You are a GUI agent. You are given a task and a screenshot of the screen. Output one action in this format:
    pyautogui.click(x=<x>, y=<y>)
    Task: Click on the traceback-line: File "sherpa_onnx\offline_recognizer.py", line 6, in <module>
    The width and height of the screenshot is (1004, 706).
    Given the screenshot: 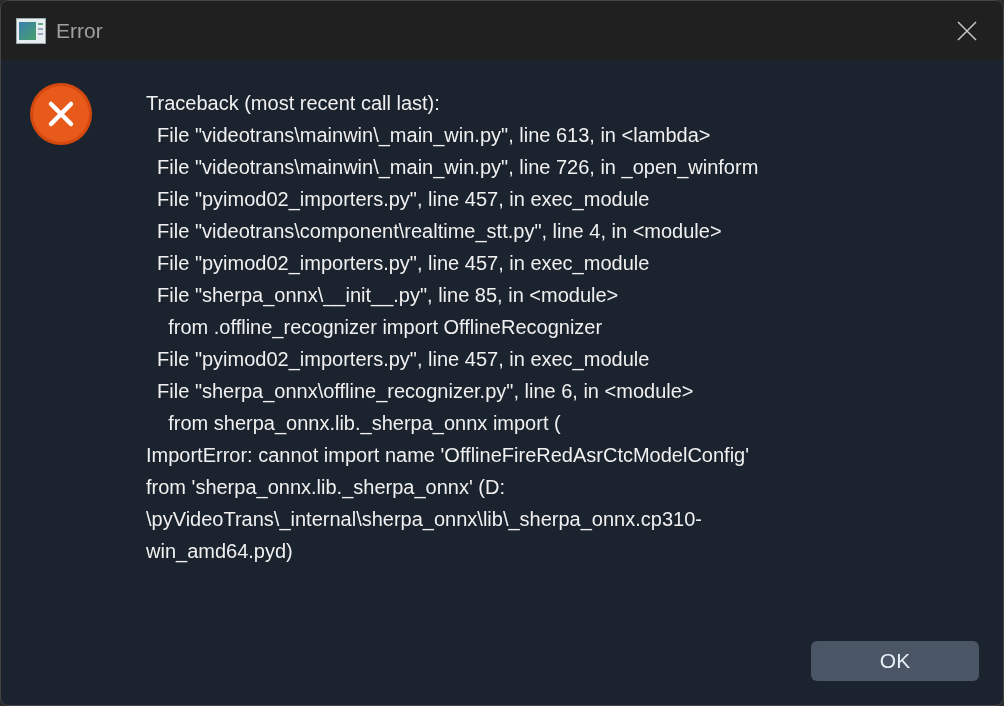 What is the action you would take?
    pyautogui.click(x=425, y=392)
    